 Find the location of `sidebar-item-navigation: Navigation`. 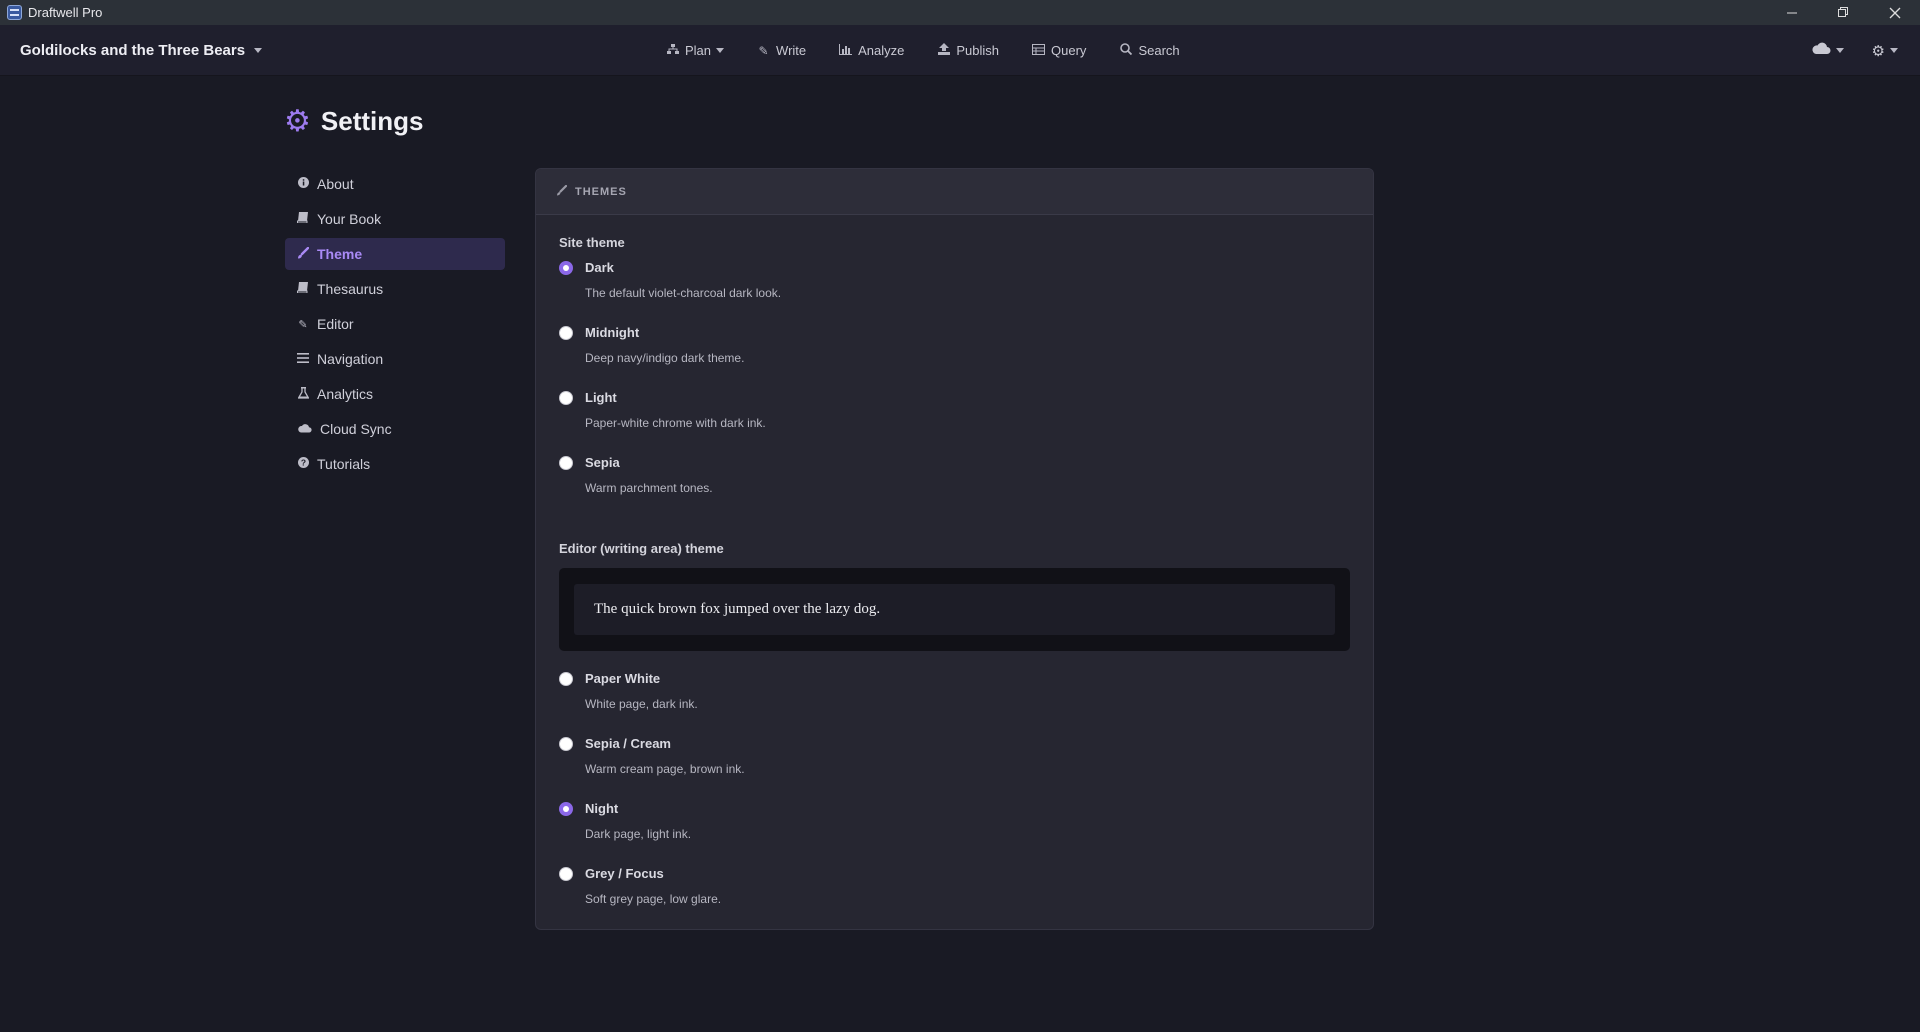

sidebar-item-navigation: Navigation is located at coordinates (395, 359).